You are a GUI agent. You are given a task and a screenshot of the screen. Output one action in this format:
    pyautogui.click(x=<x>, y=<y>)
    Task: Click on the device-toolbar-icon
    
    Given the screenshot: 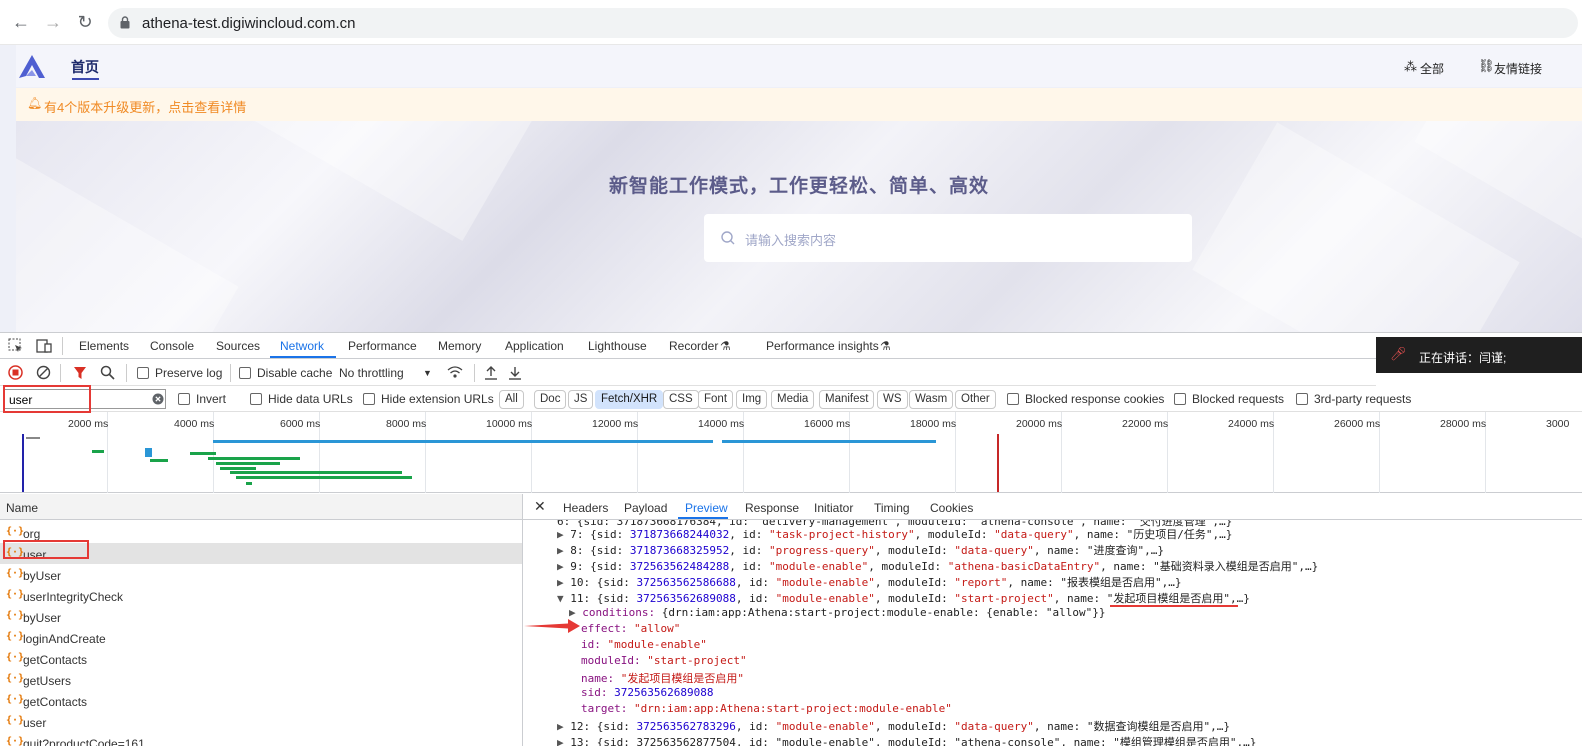 What is the action you would take?
    pyautogui.click(x=44, y=346)
    